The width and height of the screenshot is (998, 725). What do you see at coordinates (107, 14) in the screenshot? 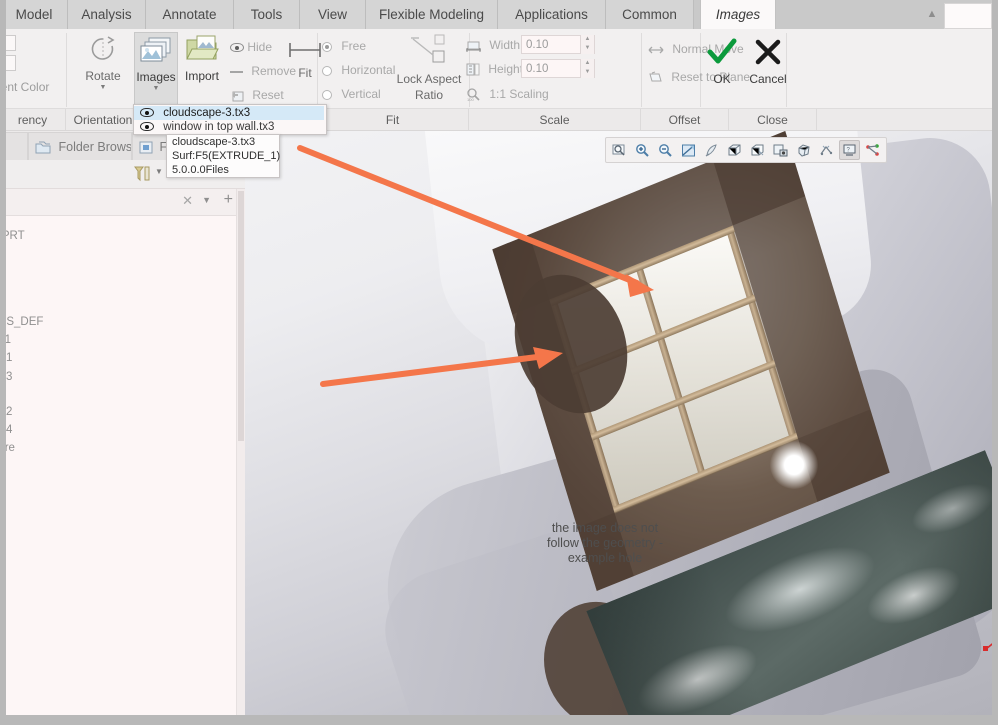
I see `tab-analysis: Analysis` at bounding box center [107, 14].